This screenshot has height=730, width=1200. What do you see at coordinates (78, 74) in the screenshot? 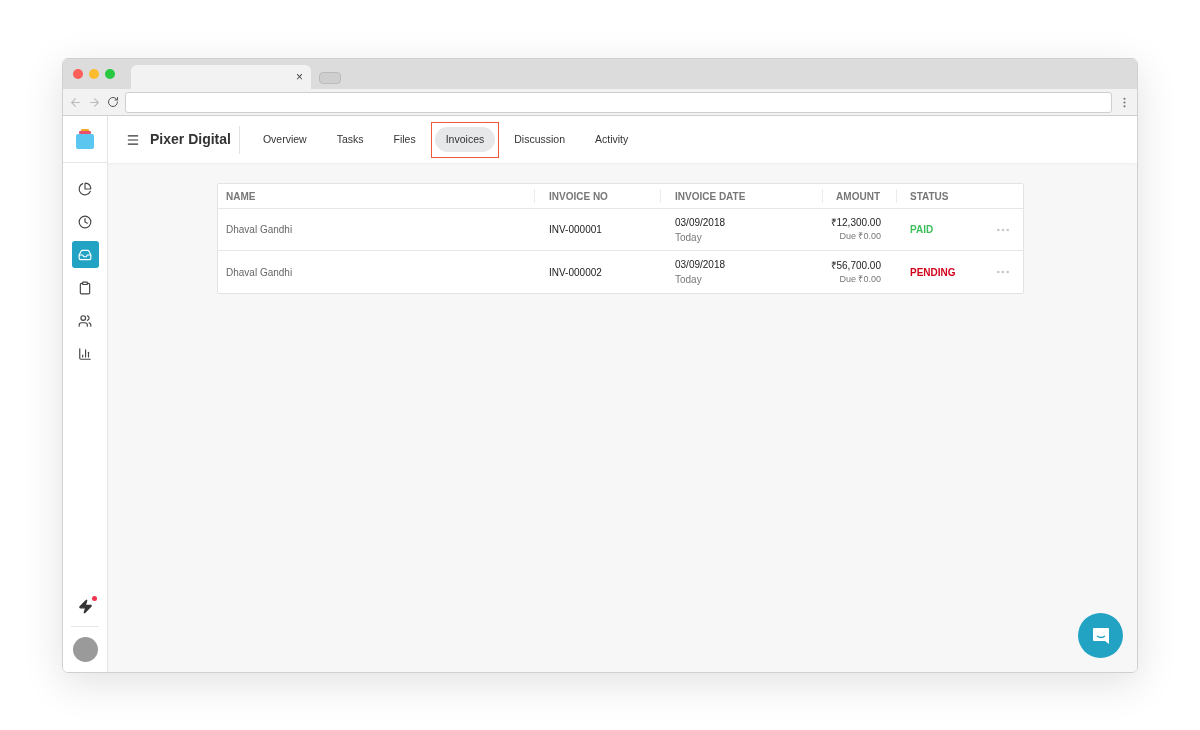
I see `close-window-icon` at bounding box center [78, 74].